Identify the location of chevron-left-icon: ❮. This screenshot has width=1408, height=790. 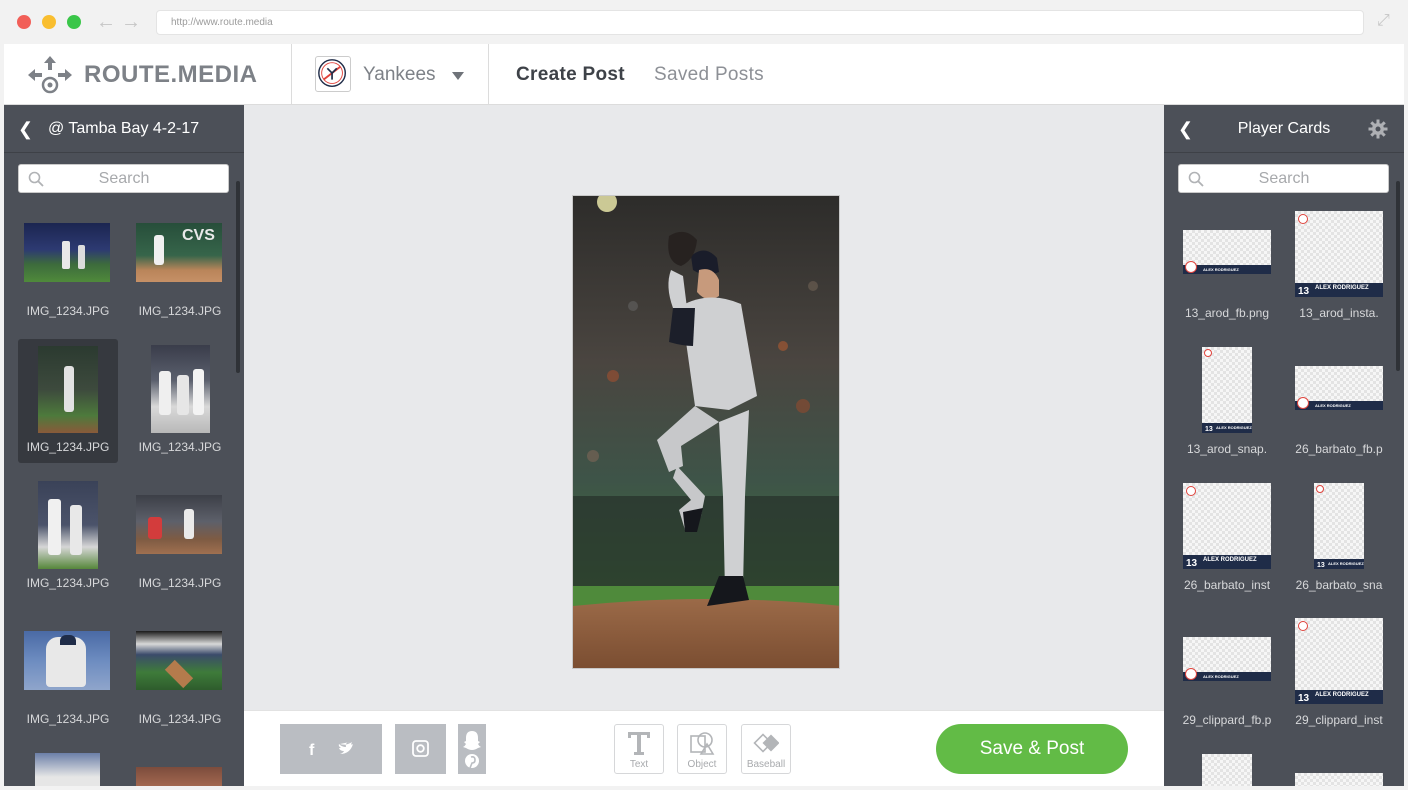
(25, 129).